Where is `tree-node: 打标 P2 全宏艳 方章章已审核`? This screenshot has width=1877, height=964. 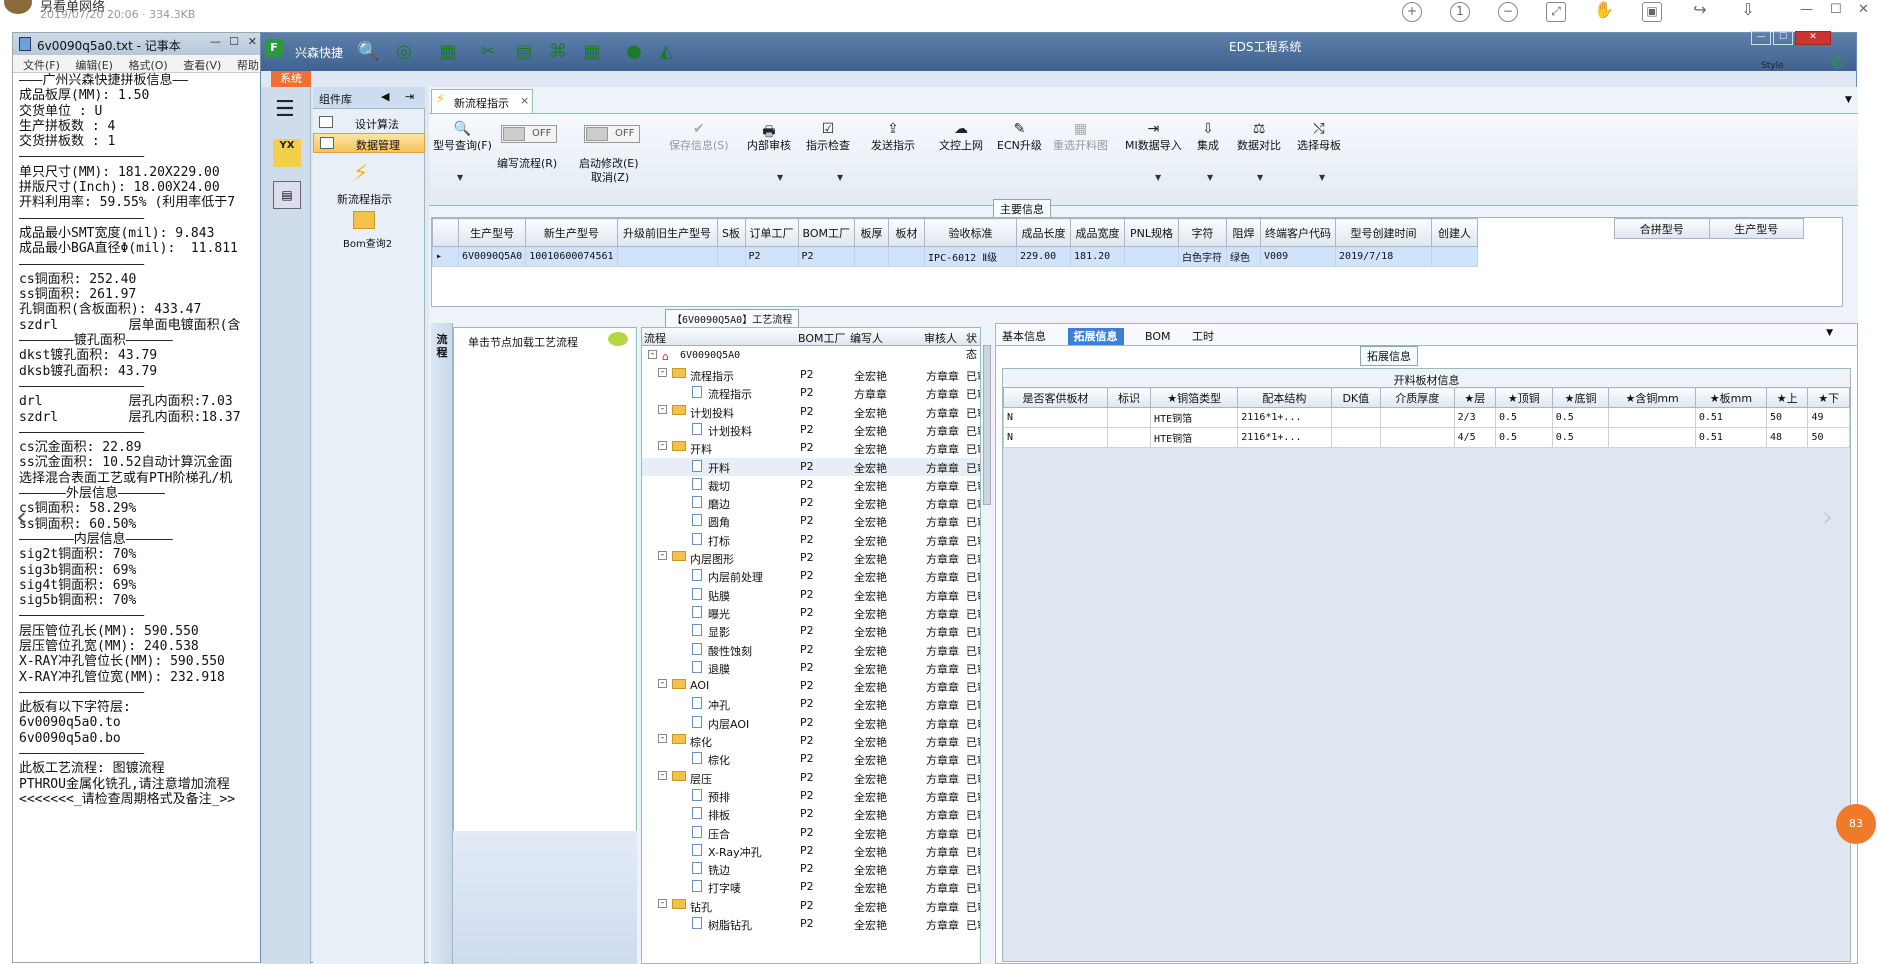
tree-node: 打标 P2 全宏艳 方章章已审核 is located at coordinates (811, 540).